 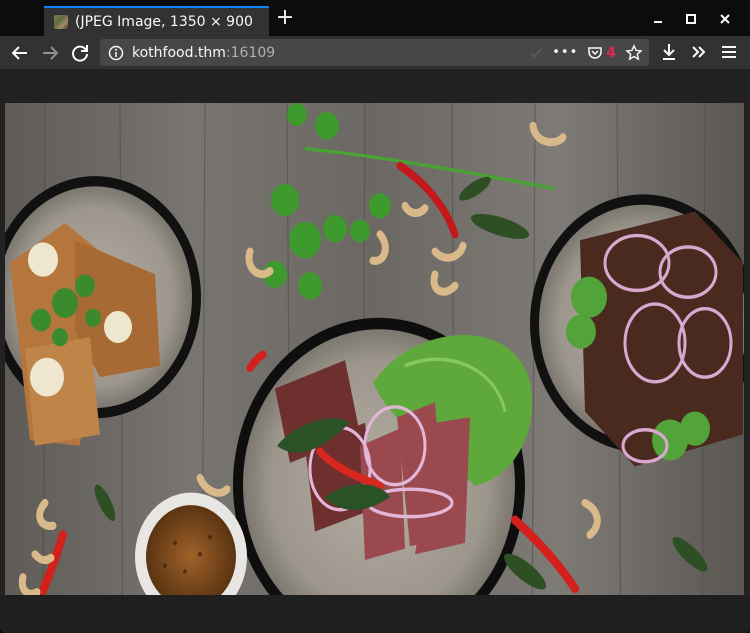 I want to click on page-actions-menu-button: •••, so click(x=565, y=52).